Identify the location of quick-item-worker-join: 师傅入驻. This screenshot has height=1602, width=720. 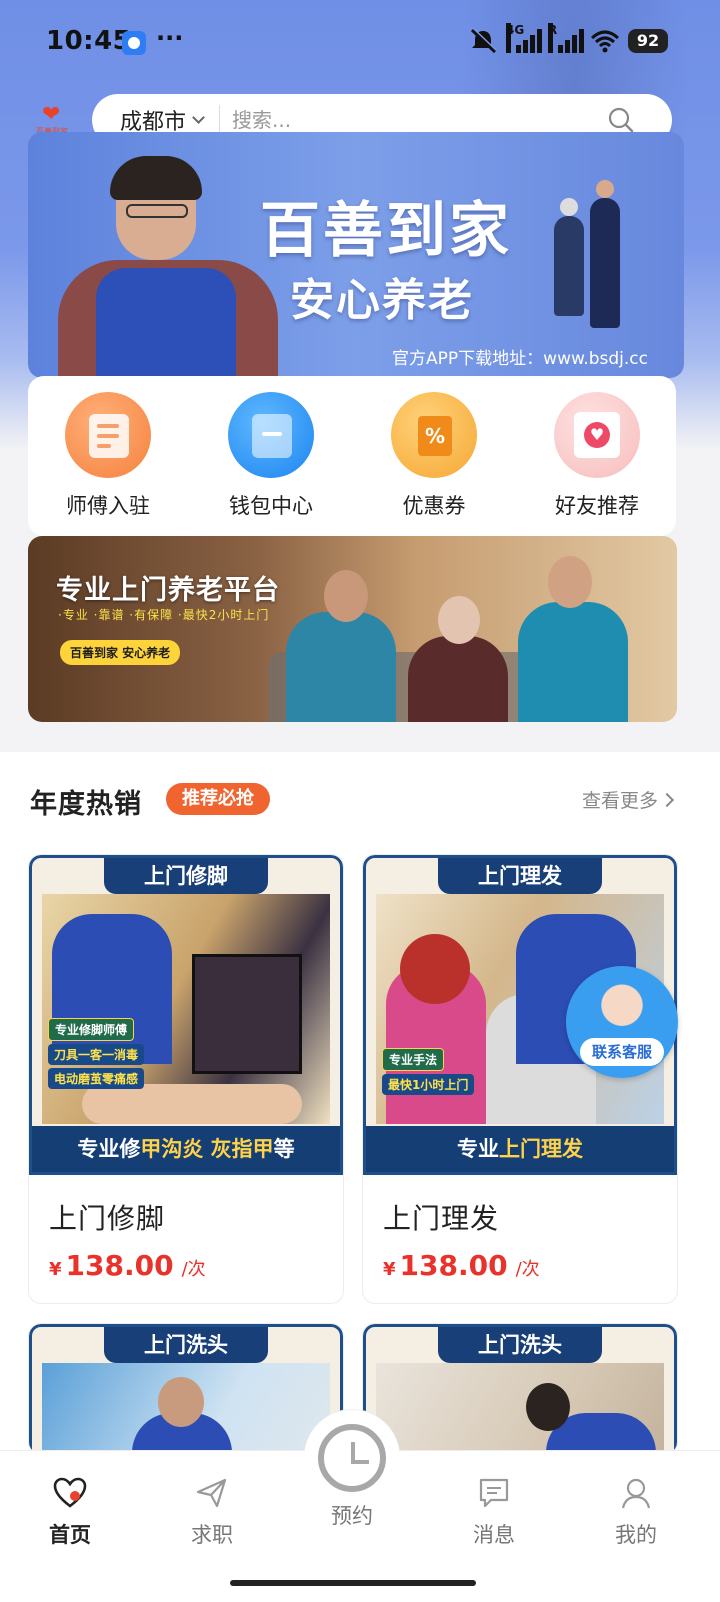
(108, 457).